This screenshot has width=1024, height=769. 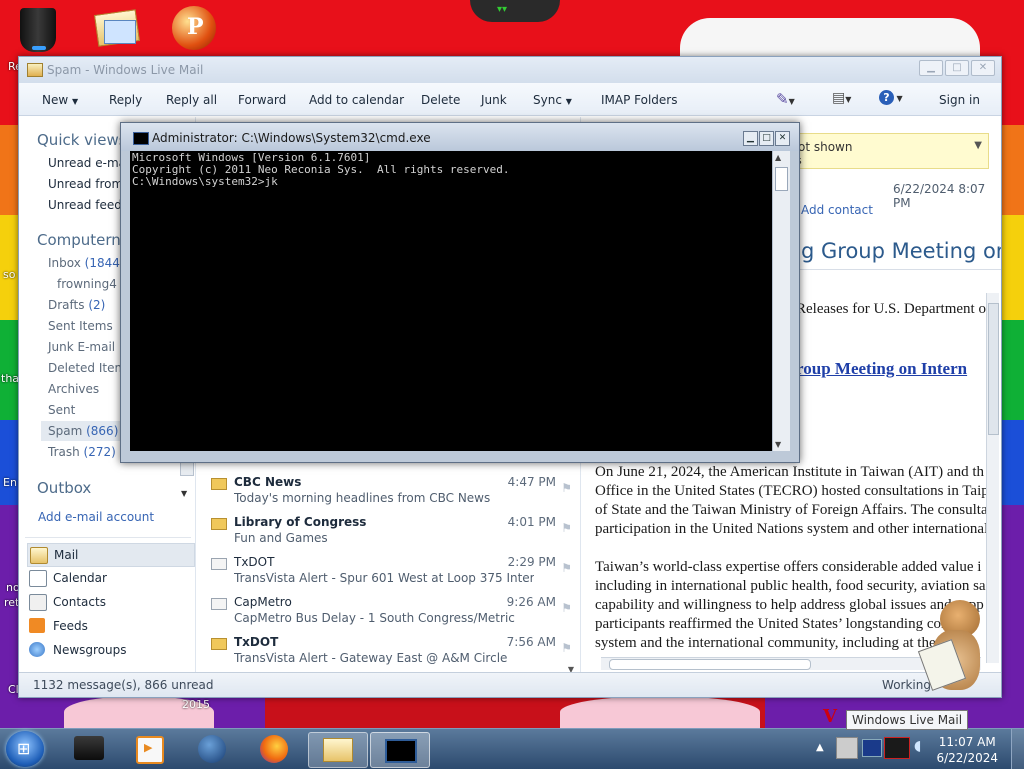 What do you see at coordinates (88, 163) in the screenshot?
I see `quick-view-item: Unread e-mai` at bounding box center [88, 163].